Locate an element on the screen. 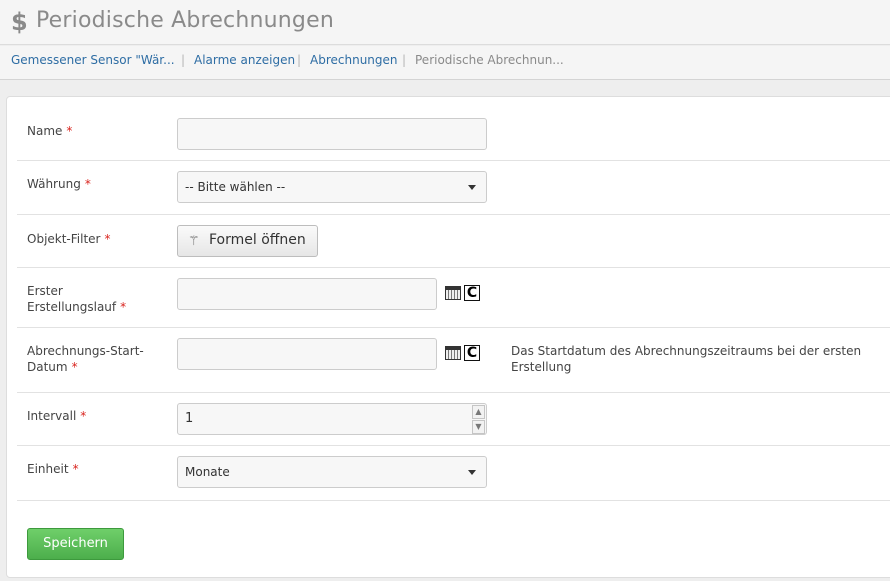 Image resolution: width=890 pixels, height=581 pixels. stepper-up-icon: ▲ is located at coordinates (478, 412).